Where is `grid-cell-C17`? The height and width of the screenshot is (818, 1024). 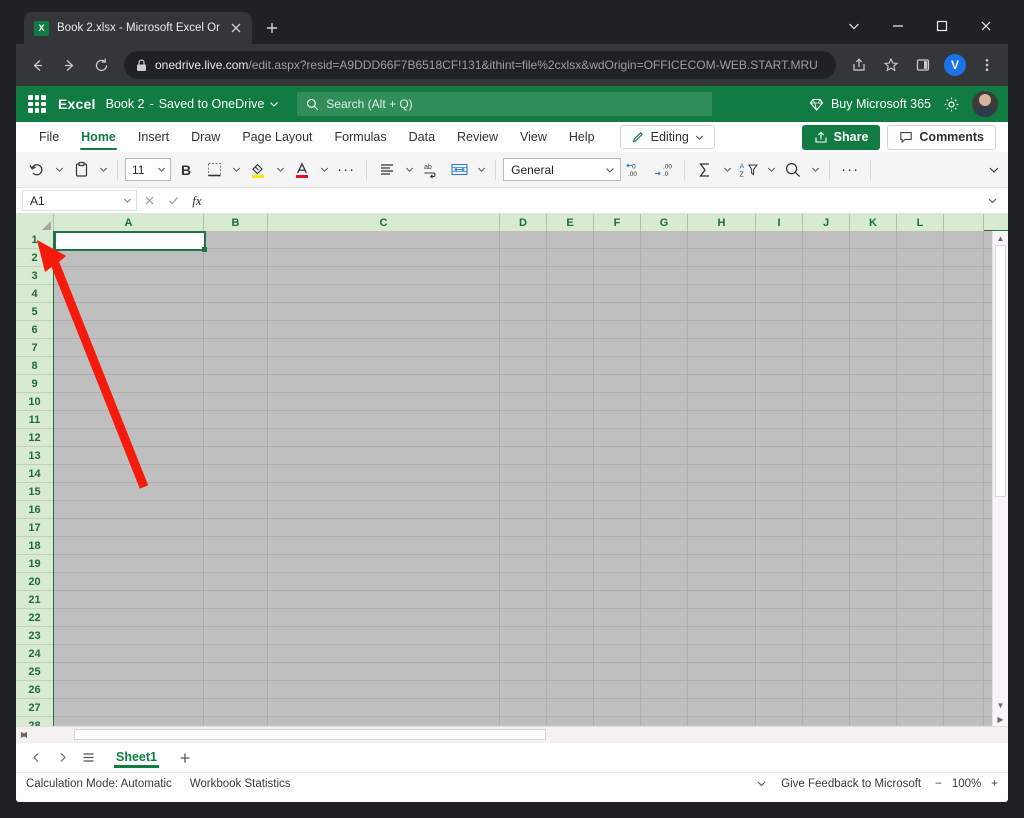
grid-cell-C17 is located at coordinates (384, 528).